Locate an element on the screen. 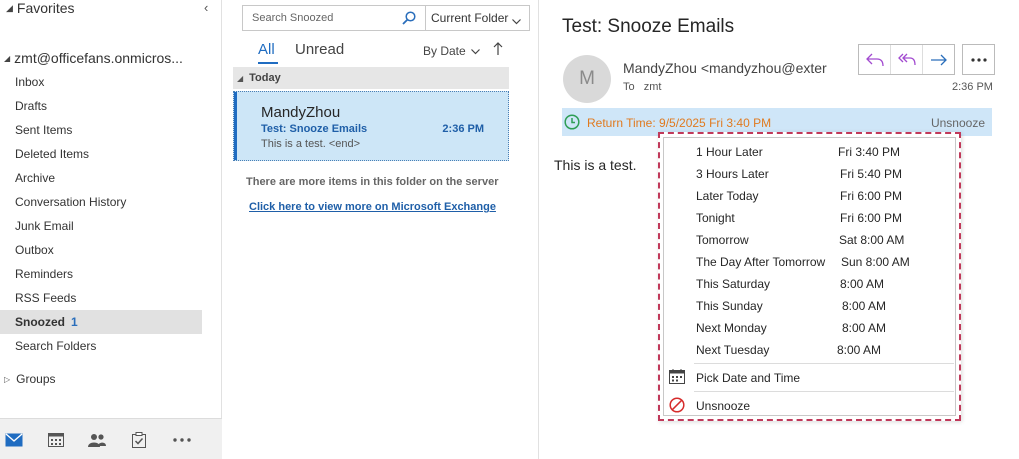  option-label: Tonight is located at coordinates (715, 218).